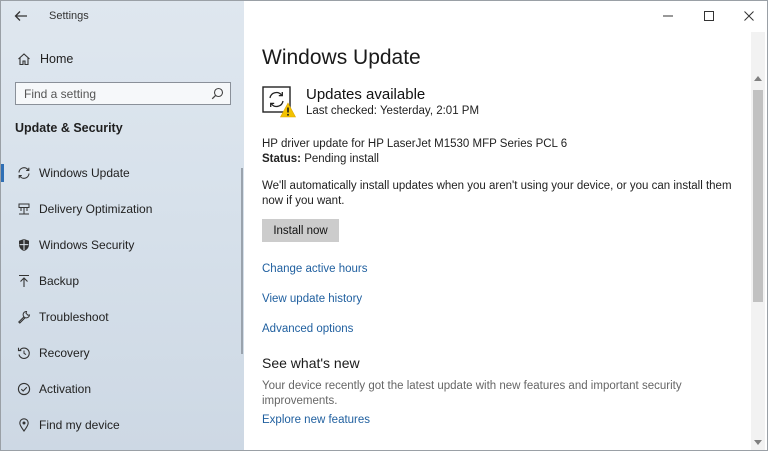 This screenshot has width=768, height=451. I want to click on install-now-button: Install now, so click(300, 230).